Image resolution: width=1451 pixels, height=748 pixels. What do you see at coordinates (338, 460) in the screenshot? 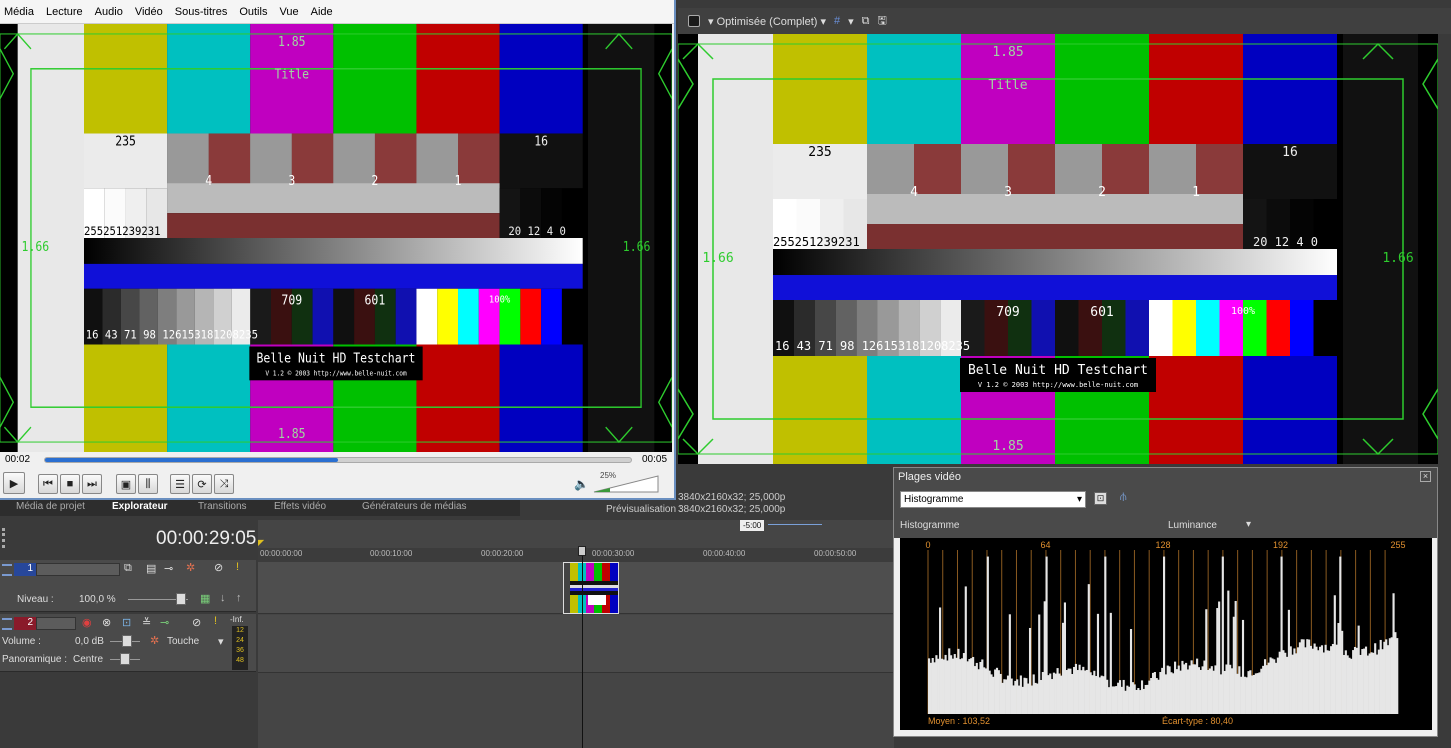
I see `seek-bar` at bounding box center [338, 460].